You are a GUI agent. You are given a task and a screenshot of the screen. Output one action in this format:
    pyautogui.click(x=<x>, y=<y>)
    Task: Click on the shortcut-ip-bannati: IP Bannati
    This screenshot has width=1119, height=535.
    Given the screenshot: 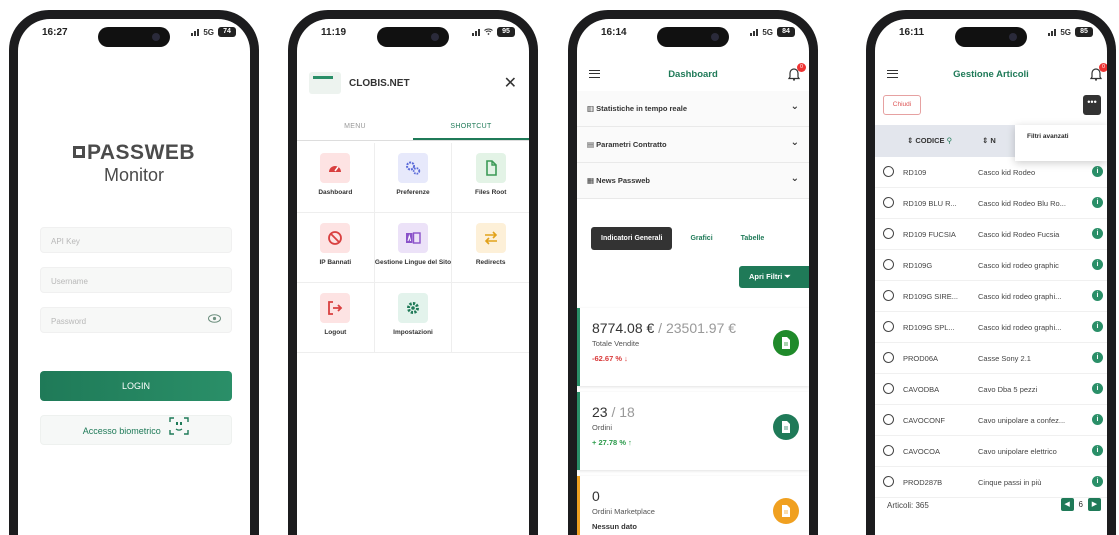 What is the action you would take?
    pyautogui.click(x=336, y=247)
    